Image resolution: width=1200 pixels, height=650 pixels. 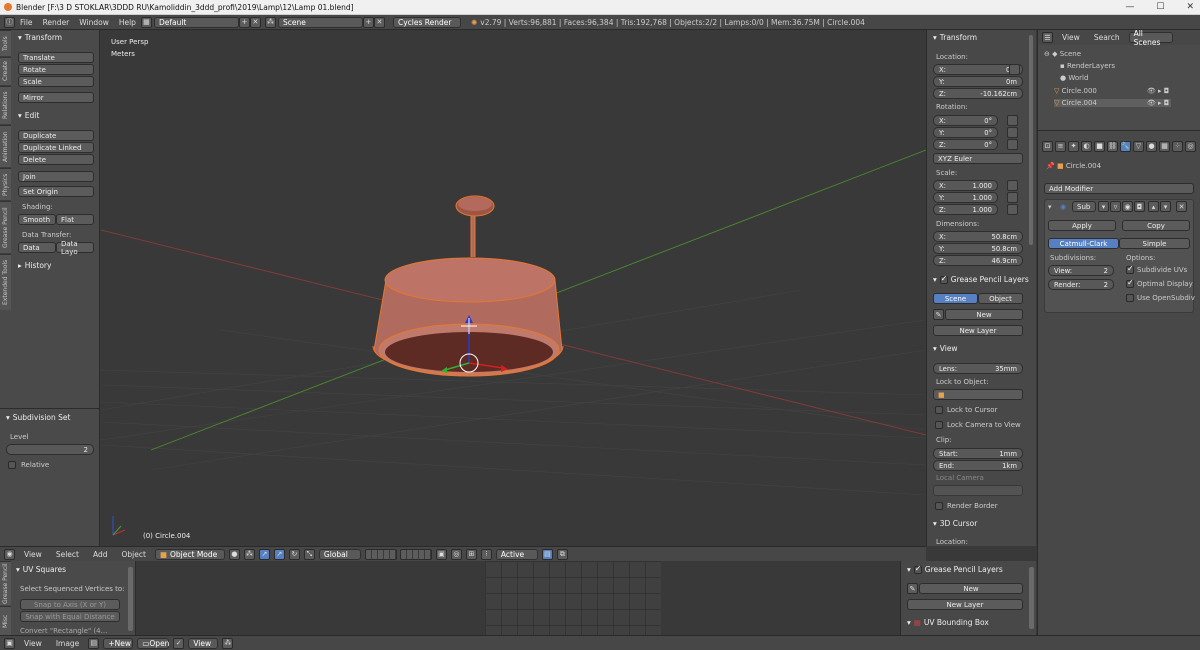 What do you see at coordinates (978, 158) in the screenshot?
I see `rotation-mode-select: XYZ Euler` at bounding box center [978, 158].